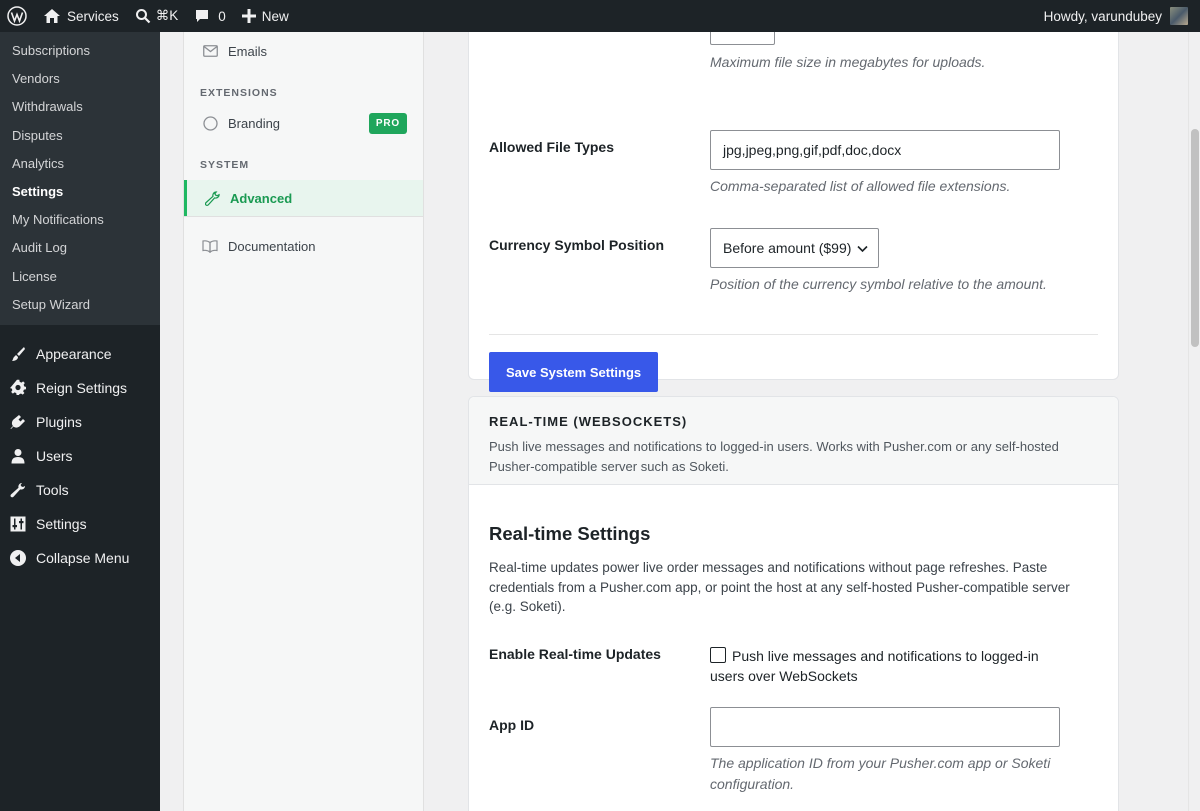 The image size is (1200, 811). What do you see at coordinates (167, 15) in the screenshot?
I see `search-shortcut-label: ⌘K` at bounding box center [167, 15].